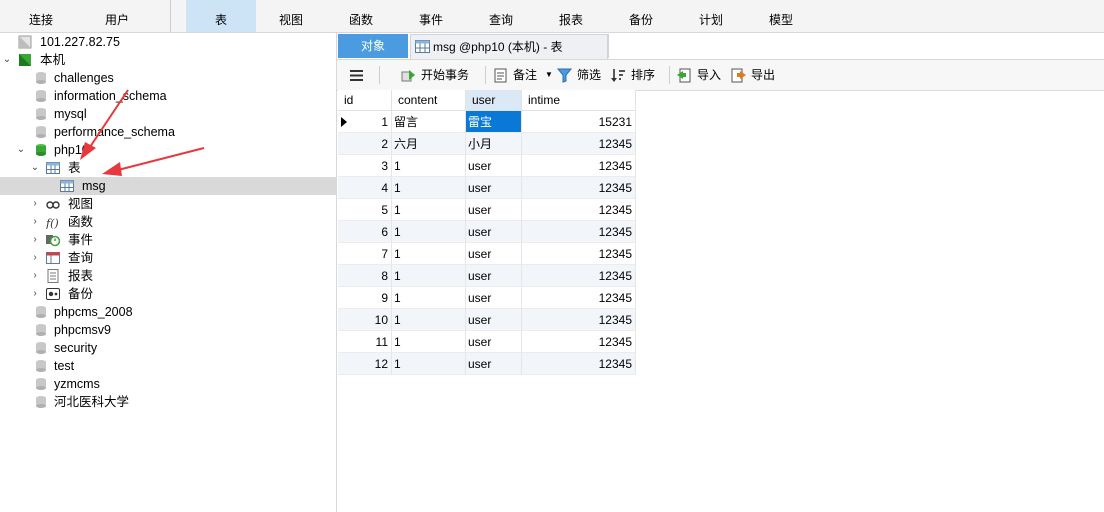 This screenshot has height=512, width=1104. I want to click on tree-item-functions: › f() 函数, so click(168, 222).